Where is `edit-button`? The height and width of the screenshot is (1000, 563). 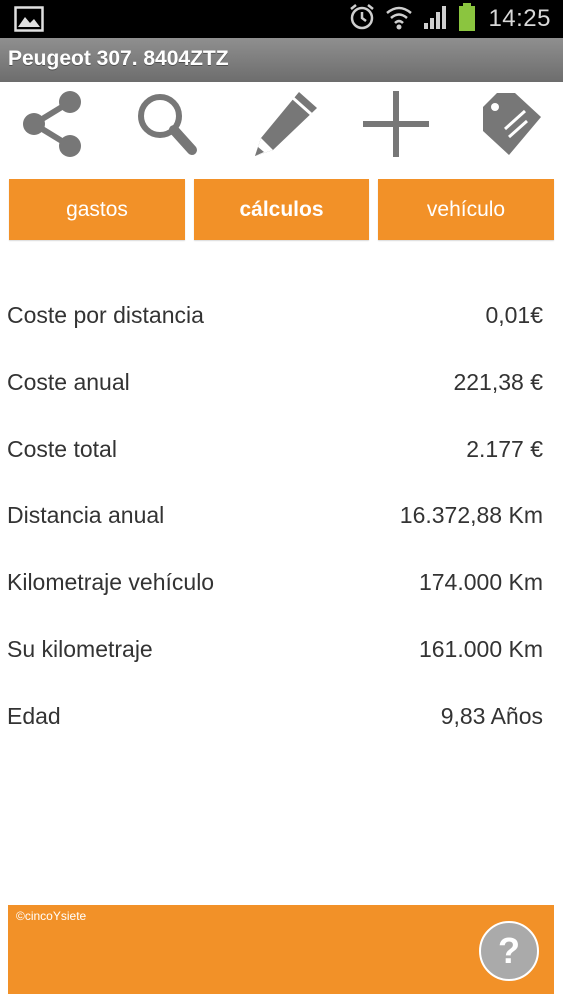
edit-button is located at coordinates (284, 126).